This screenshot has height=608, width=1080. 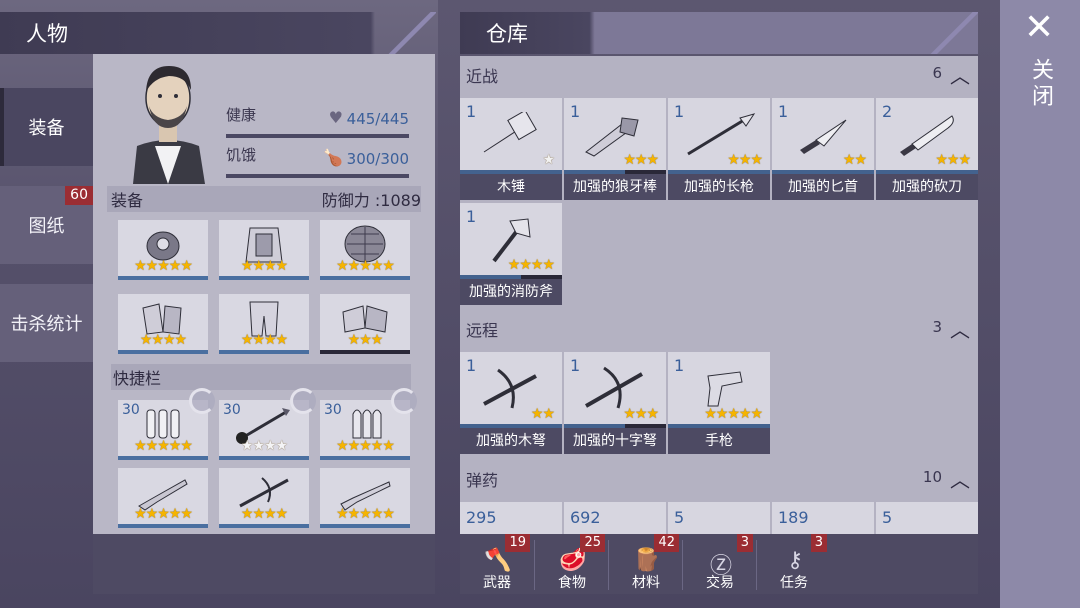 I want to click on materials-label: 材料, so click(x=646, y=583).